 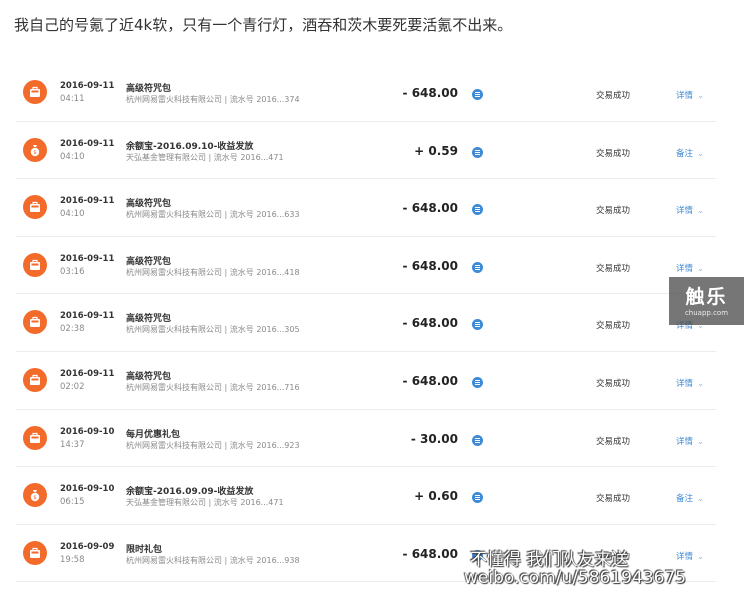 I want to click on transaction-date: 2016-09-09, so click(x=87, y=546).